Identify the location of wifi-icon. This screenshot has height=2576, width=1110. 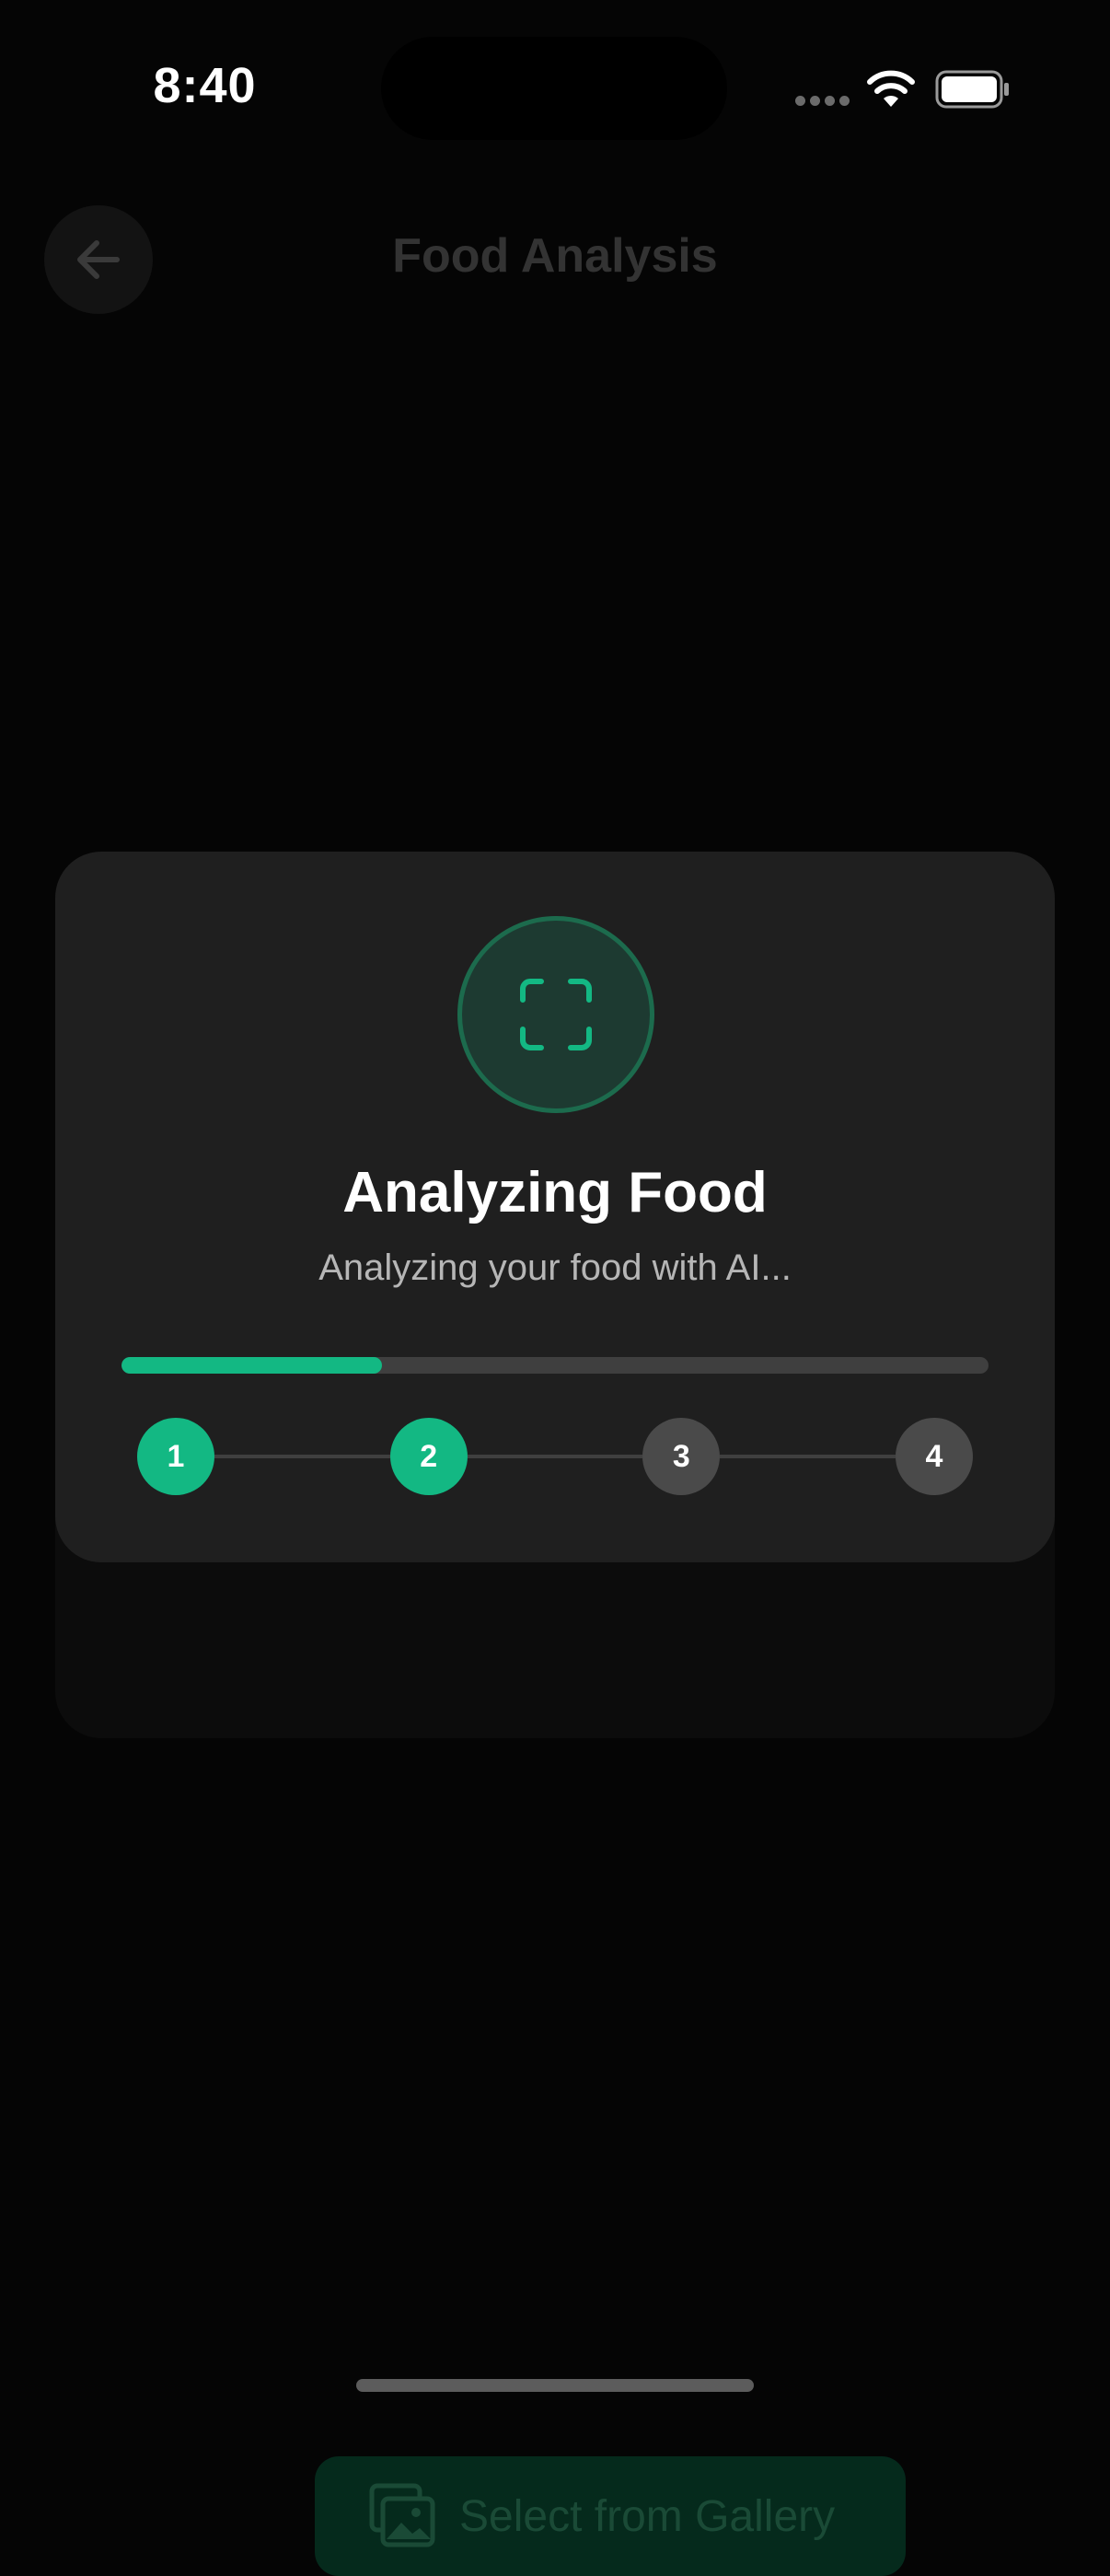
(891, 88).